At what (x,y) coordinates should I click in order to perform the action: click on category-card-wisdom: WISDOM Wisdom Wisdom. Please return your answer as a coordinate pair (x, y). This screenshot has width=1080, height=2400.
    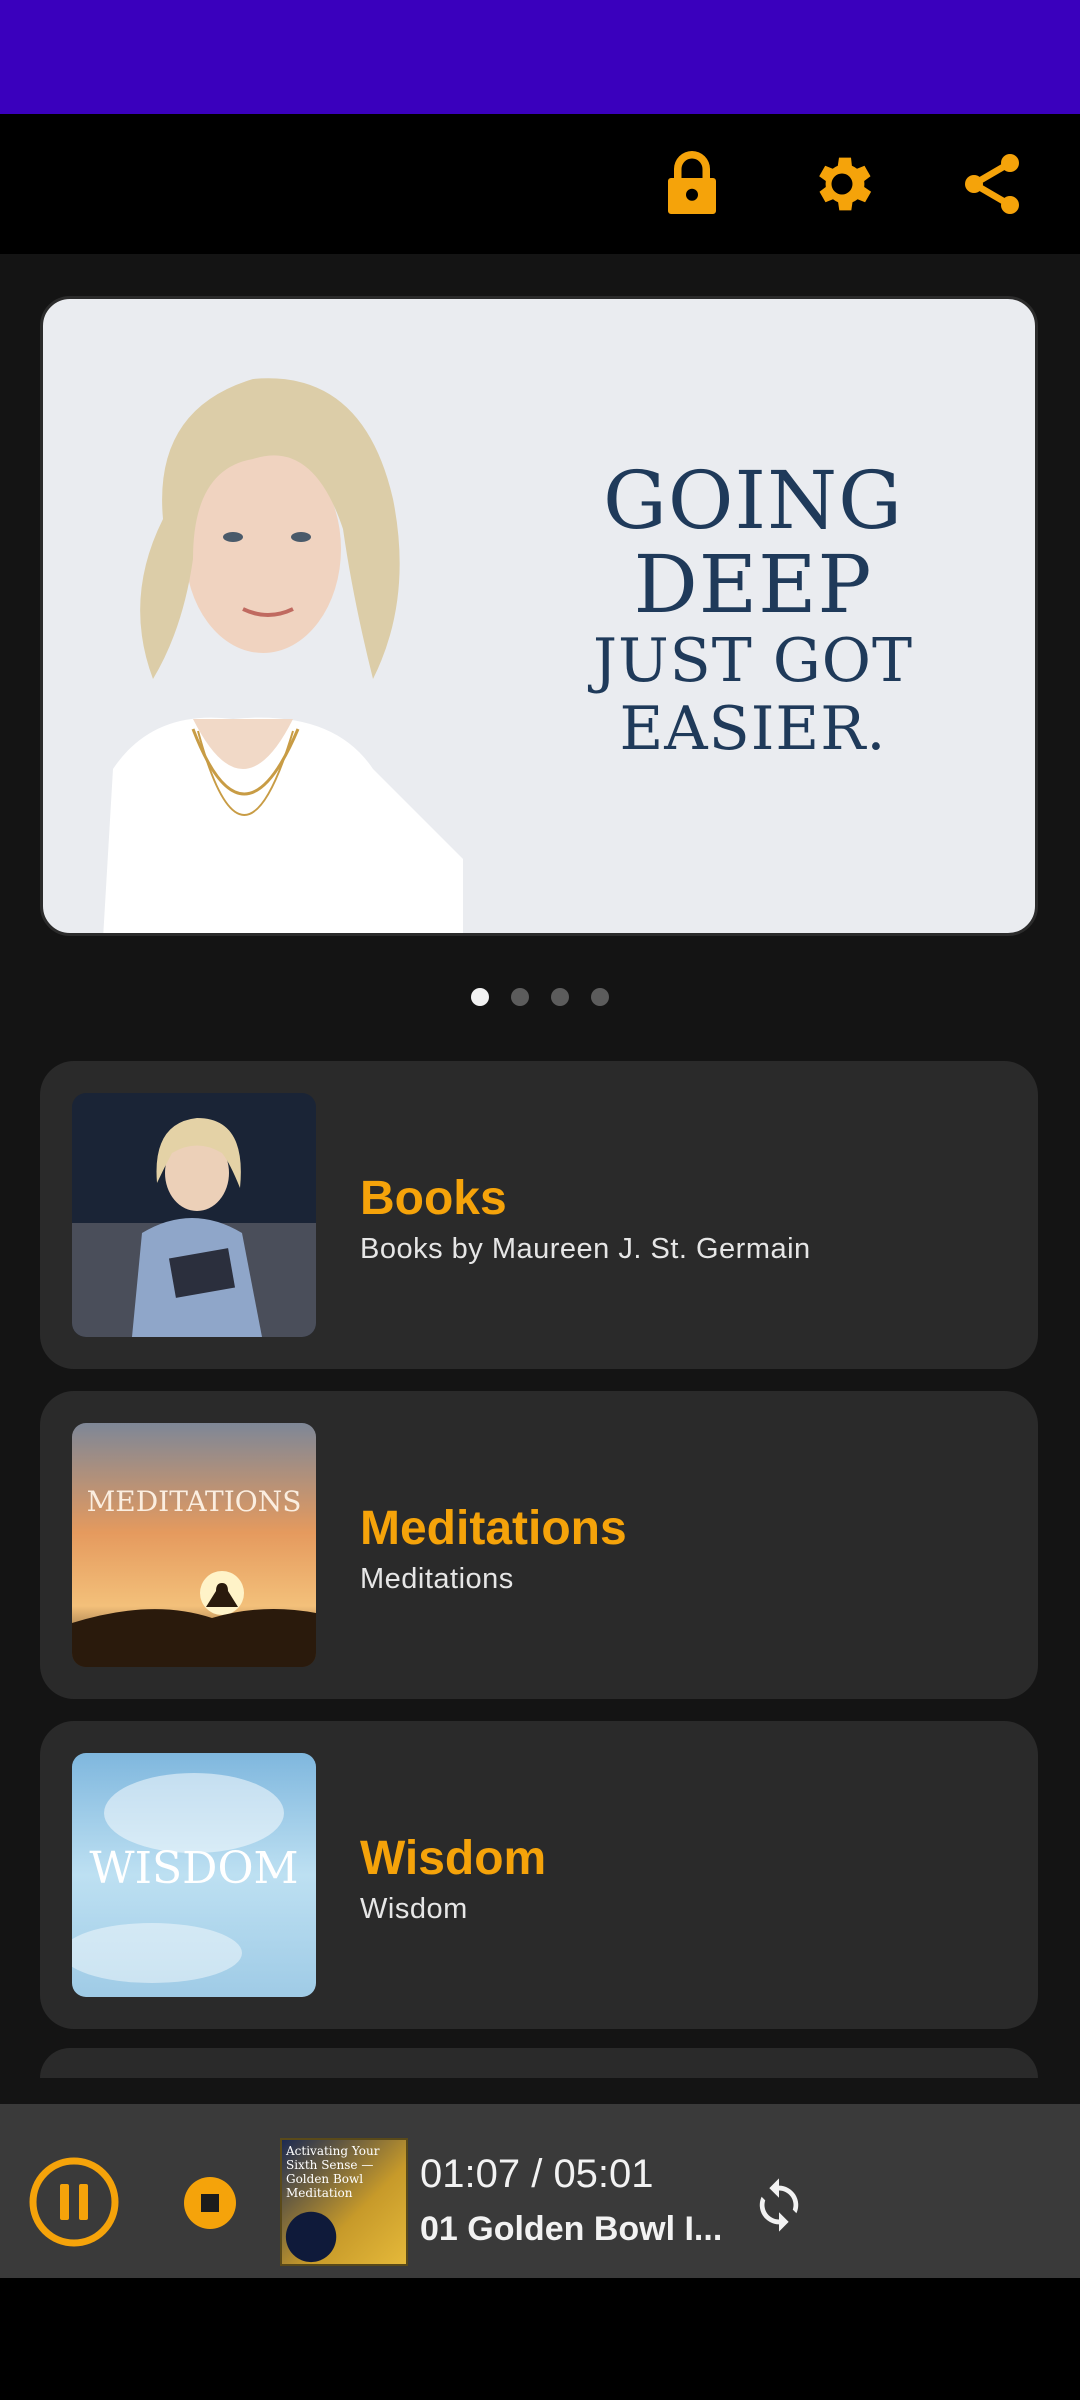
    Looking at the image, I should click on (539, 1875).